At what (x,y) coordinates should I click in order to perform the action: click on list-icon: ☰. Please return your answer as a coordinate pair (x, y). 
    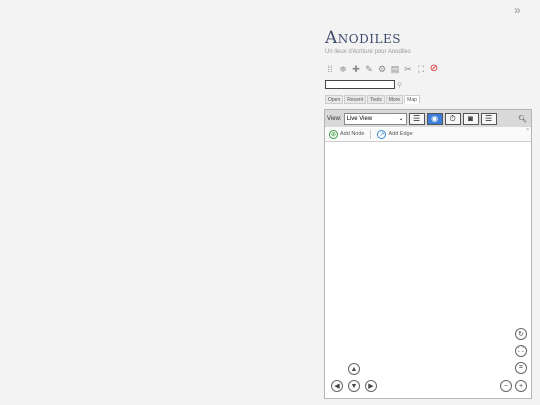
    Looking at the image, I should click on (416, 118).